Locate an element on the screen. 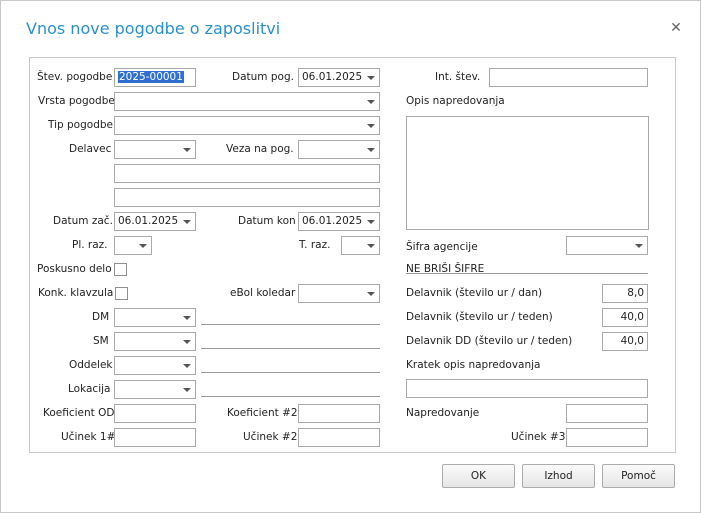 Image resolution: width=701 pixels, height=513 pixels. datum-zac-select: 06.01.2025 is located at coordinates (155, 221).